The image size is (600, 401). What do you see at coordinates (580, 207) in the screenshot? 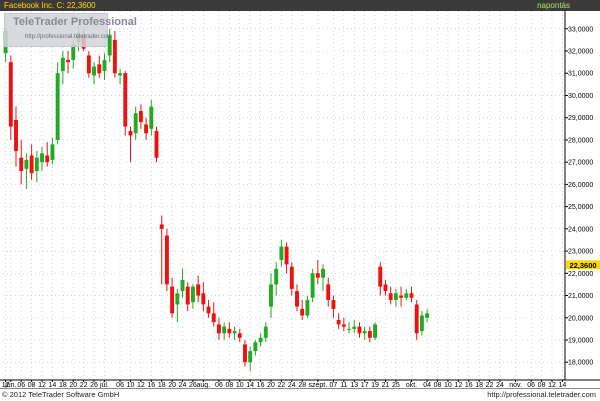
I see `y-tick-label: 25,0000` at bounding box center [580, 207].